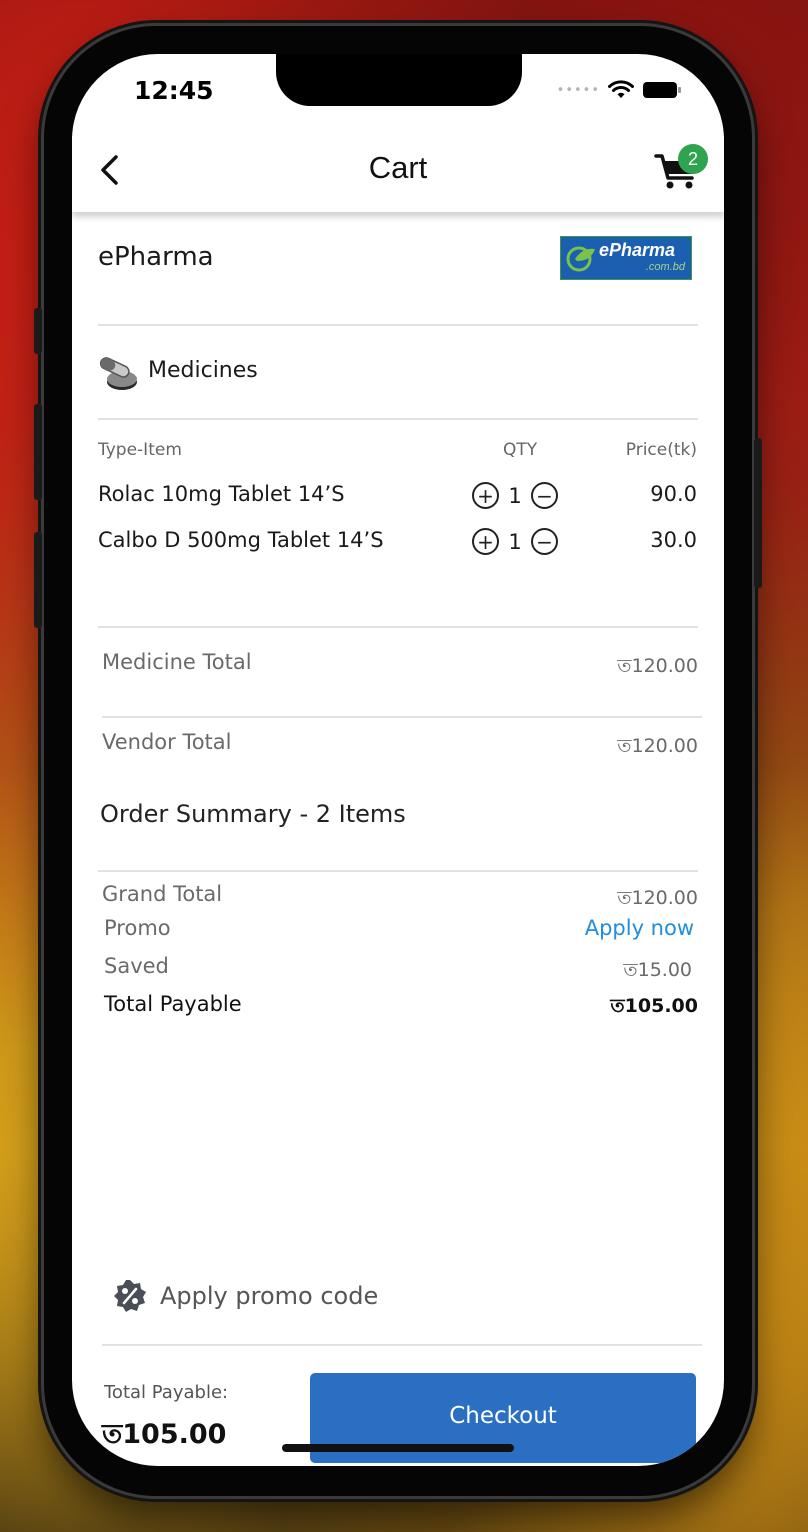 This screenshot has width=808, height=1532. Describe the element at coordinates (167, 742) in the screenshot. I see `vendor-total-label: Vendor Total` at that location.